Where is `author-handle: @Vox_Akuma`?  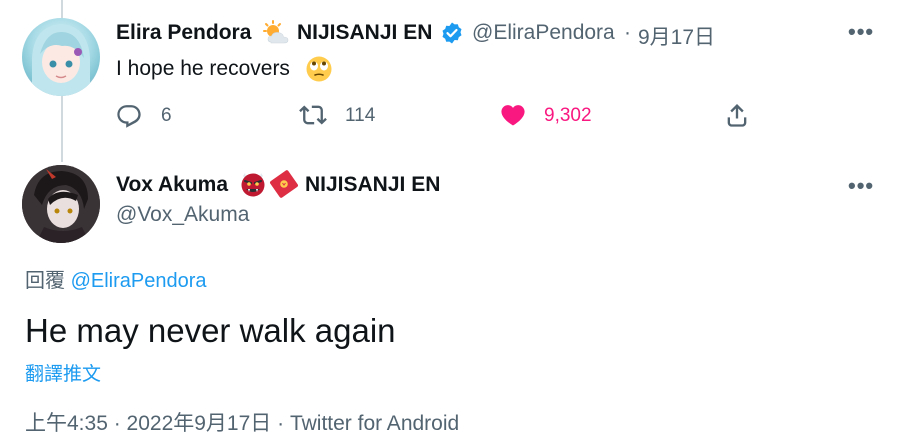
author-handle: @Vox_Akuma is located at coordinates (182, 215).